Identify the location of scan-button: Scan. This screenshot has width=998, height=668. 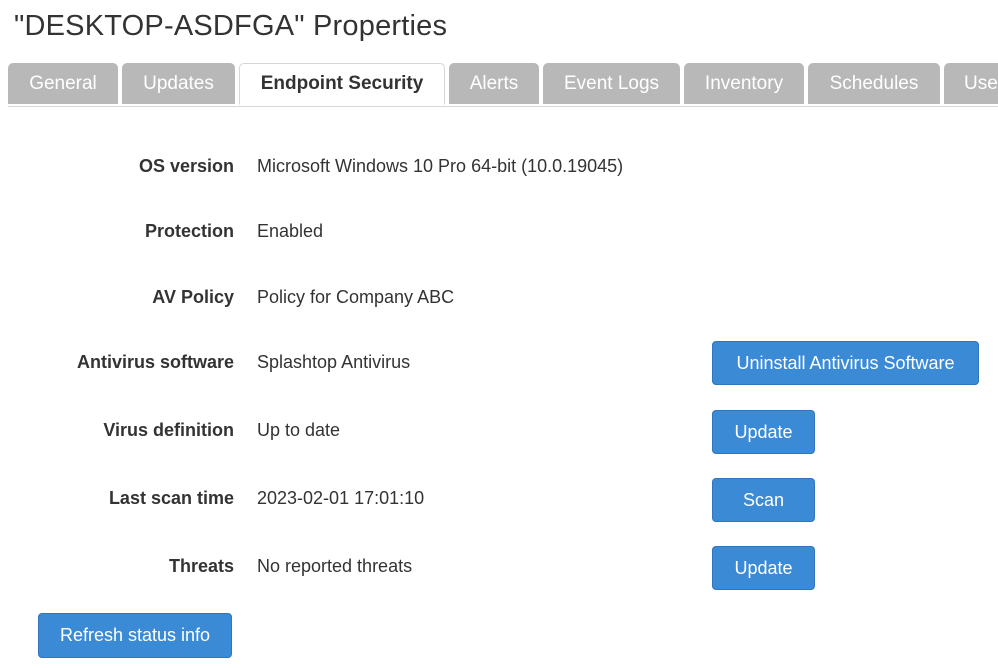
(763, 500).